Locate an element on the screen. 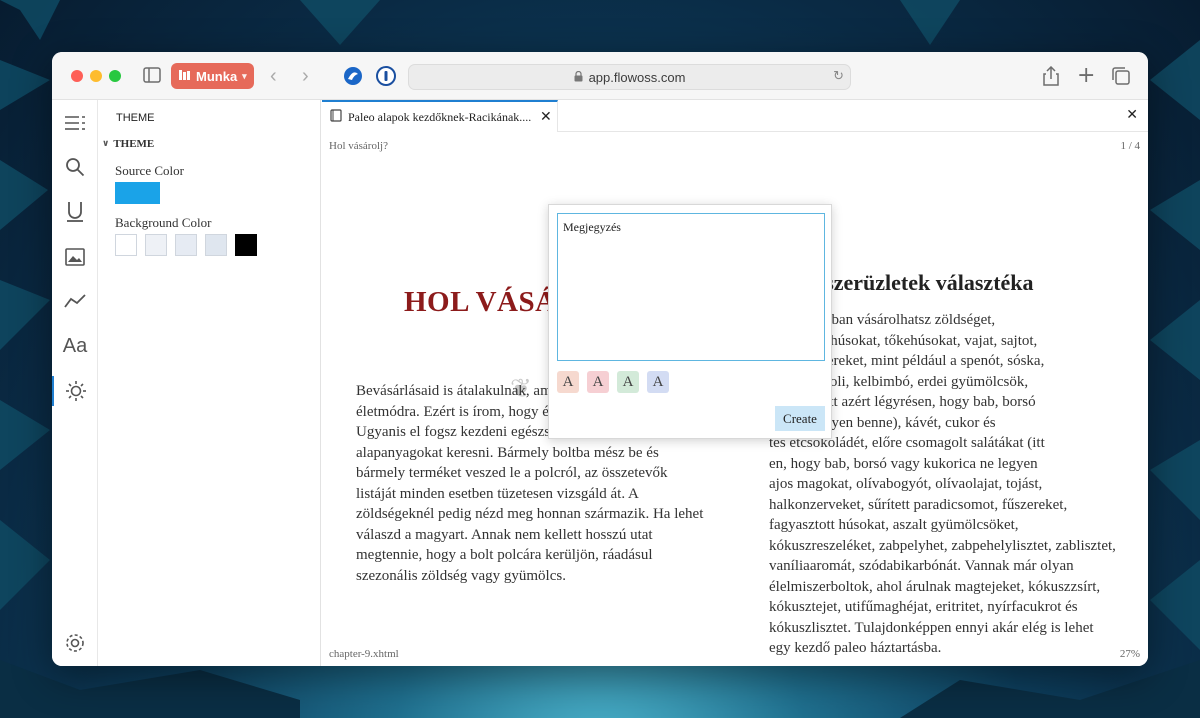 The image size is (1200, 718). progress-percent: 27% is located at coordinates (1129, 654).